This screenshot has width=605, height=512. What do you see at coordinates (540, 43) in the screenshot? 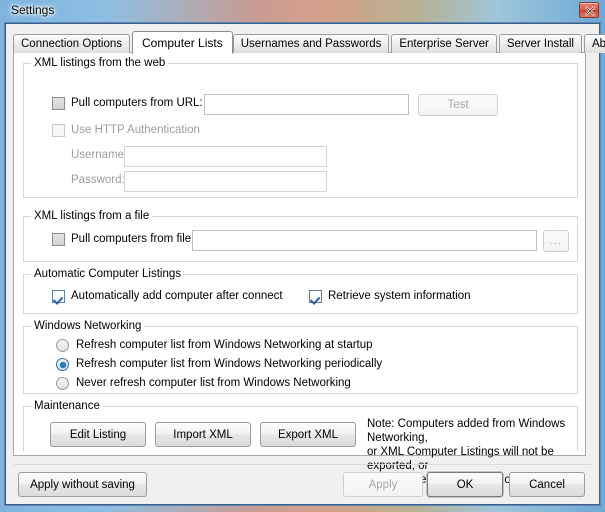
I see `tab-server-install: Server Install` at bounding box center [540, 43].